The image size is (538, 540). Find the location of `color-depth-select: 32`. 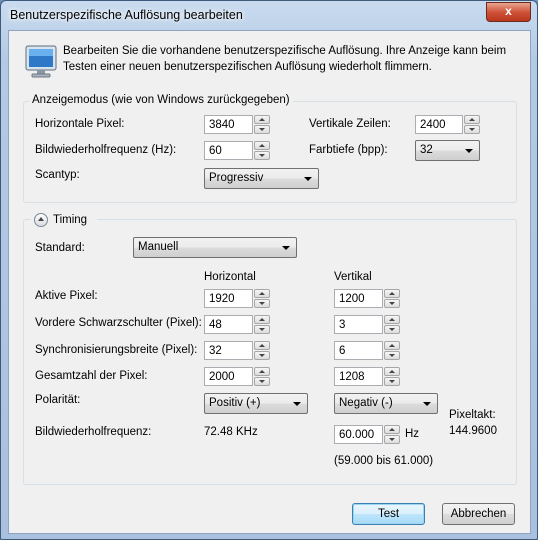

color-depth-select: 32 is located at coordinates (447, 150).